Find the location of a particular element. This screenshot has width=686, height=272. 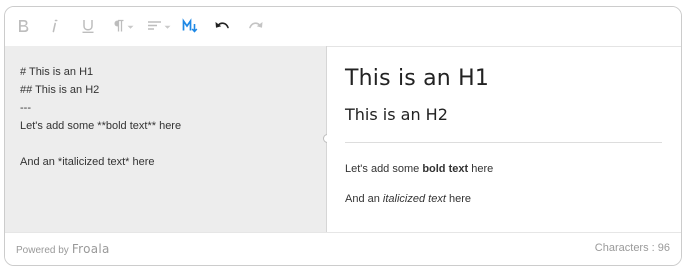

source-line: And an *italicized text* here is located at coordinates (87, 162).